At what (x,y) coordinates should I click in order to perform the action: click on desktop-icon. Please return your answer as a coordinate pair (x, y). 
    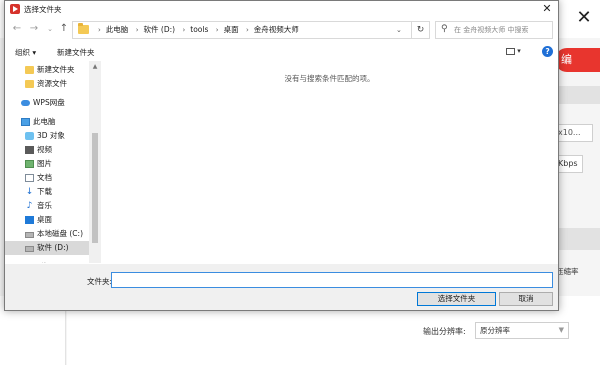
    Looking at the image, I should click on (29, 220).